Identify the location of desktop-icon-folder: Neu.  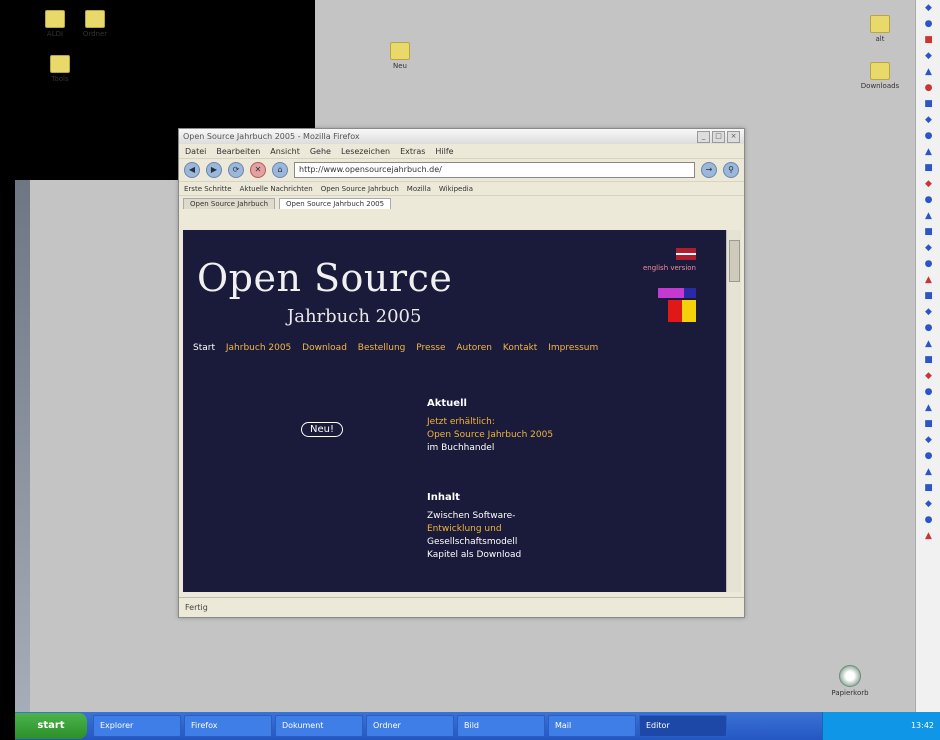
(400, 56).